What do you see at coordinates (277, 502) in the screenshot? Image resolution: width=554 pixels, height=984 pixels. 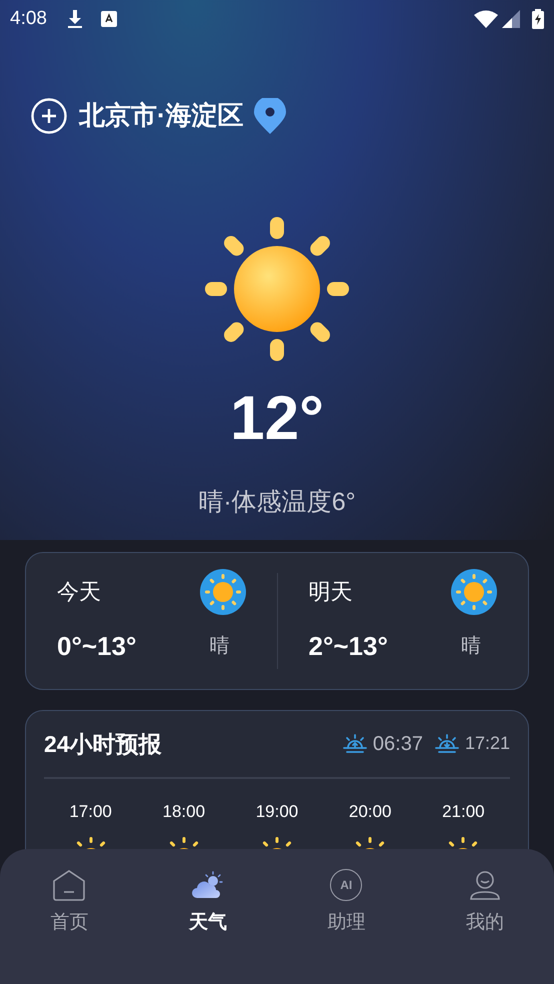 I see `weather-summary: 晴·体感温度6°` at bounding box center [277, 502].